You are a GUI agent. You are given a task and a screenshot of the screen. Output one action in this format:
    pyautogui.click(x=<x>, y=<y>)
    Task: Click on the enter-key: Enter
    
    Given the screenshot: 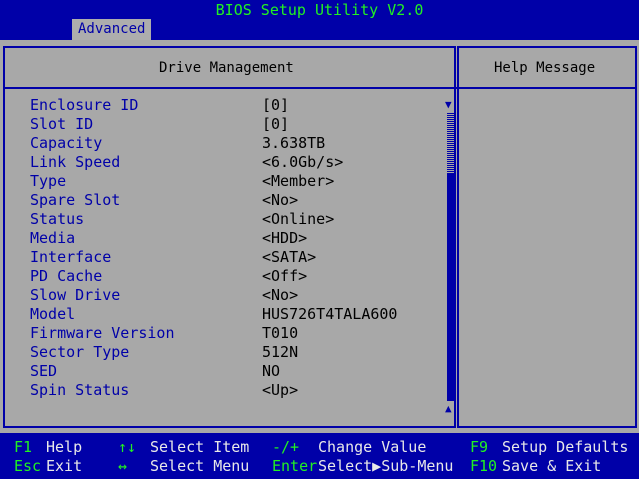 What is the action you would take?
    pyautogui.click(x=295, y=466)
    